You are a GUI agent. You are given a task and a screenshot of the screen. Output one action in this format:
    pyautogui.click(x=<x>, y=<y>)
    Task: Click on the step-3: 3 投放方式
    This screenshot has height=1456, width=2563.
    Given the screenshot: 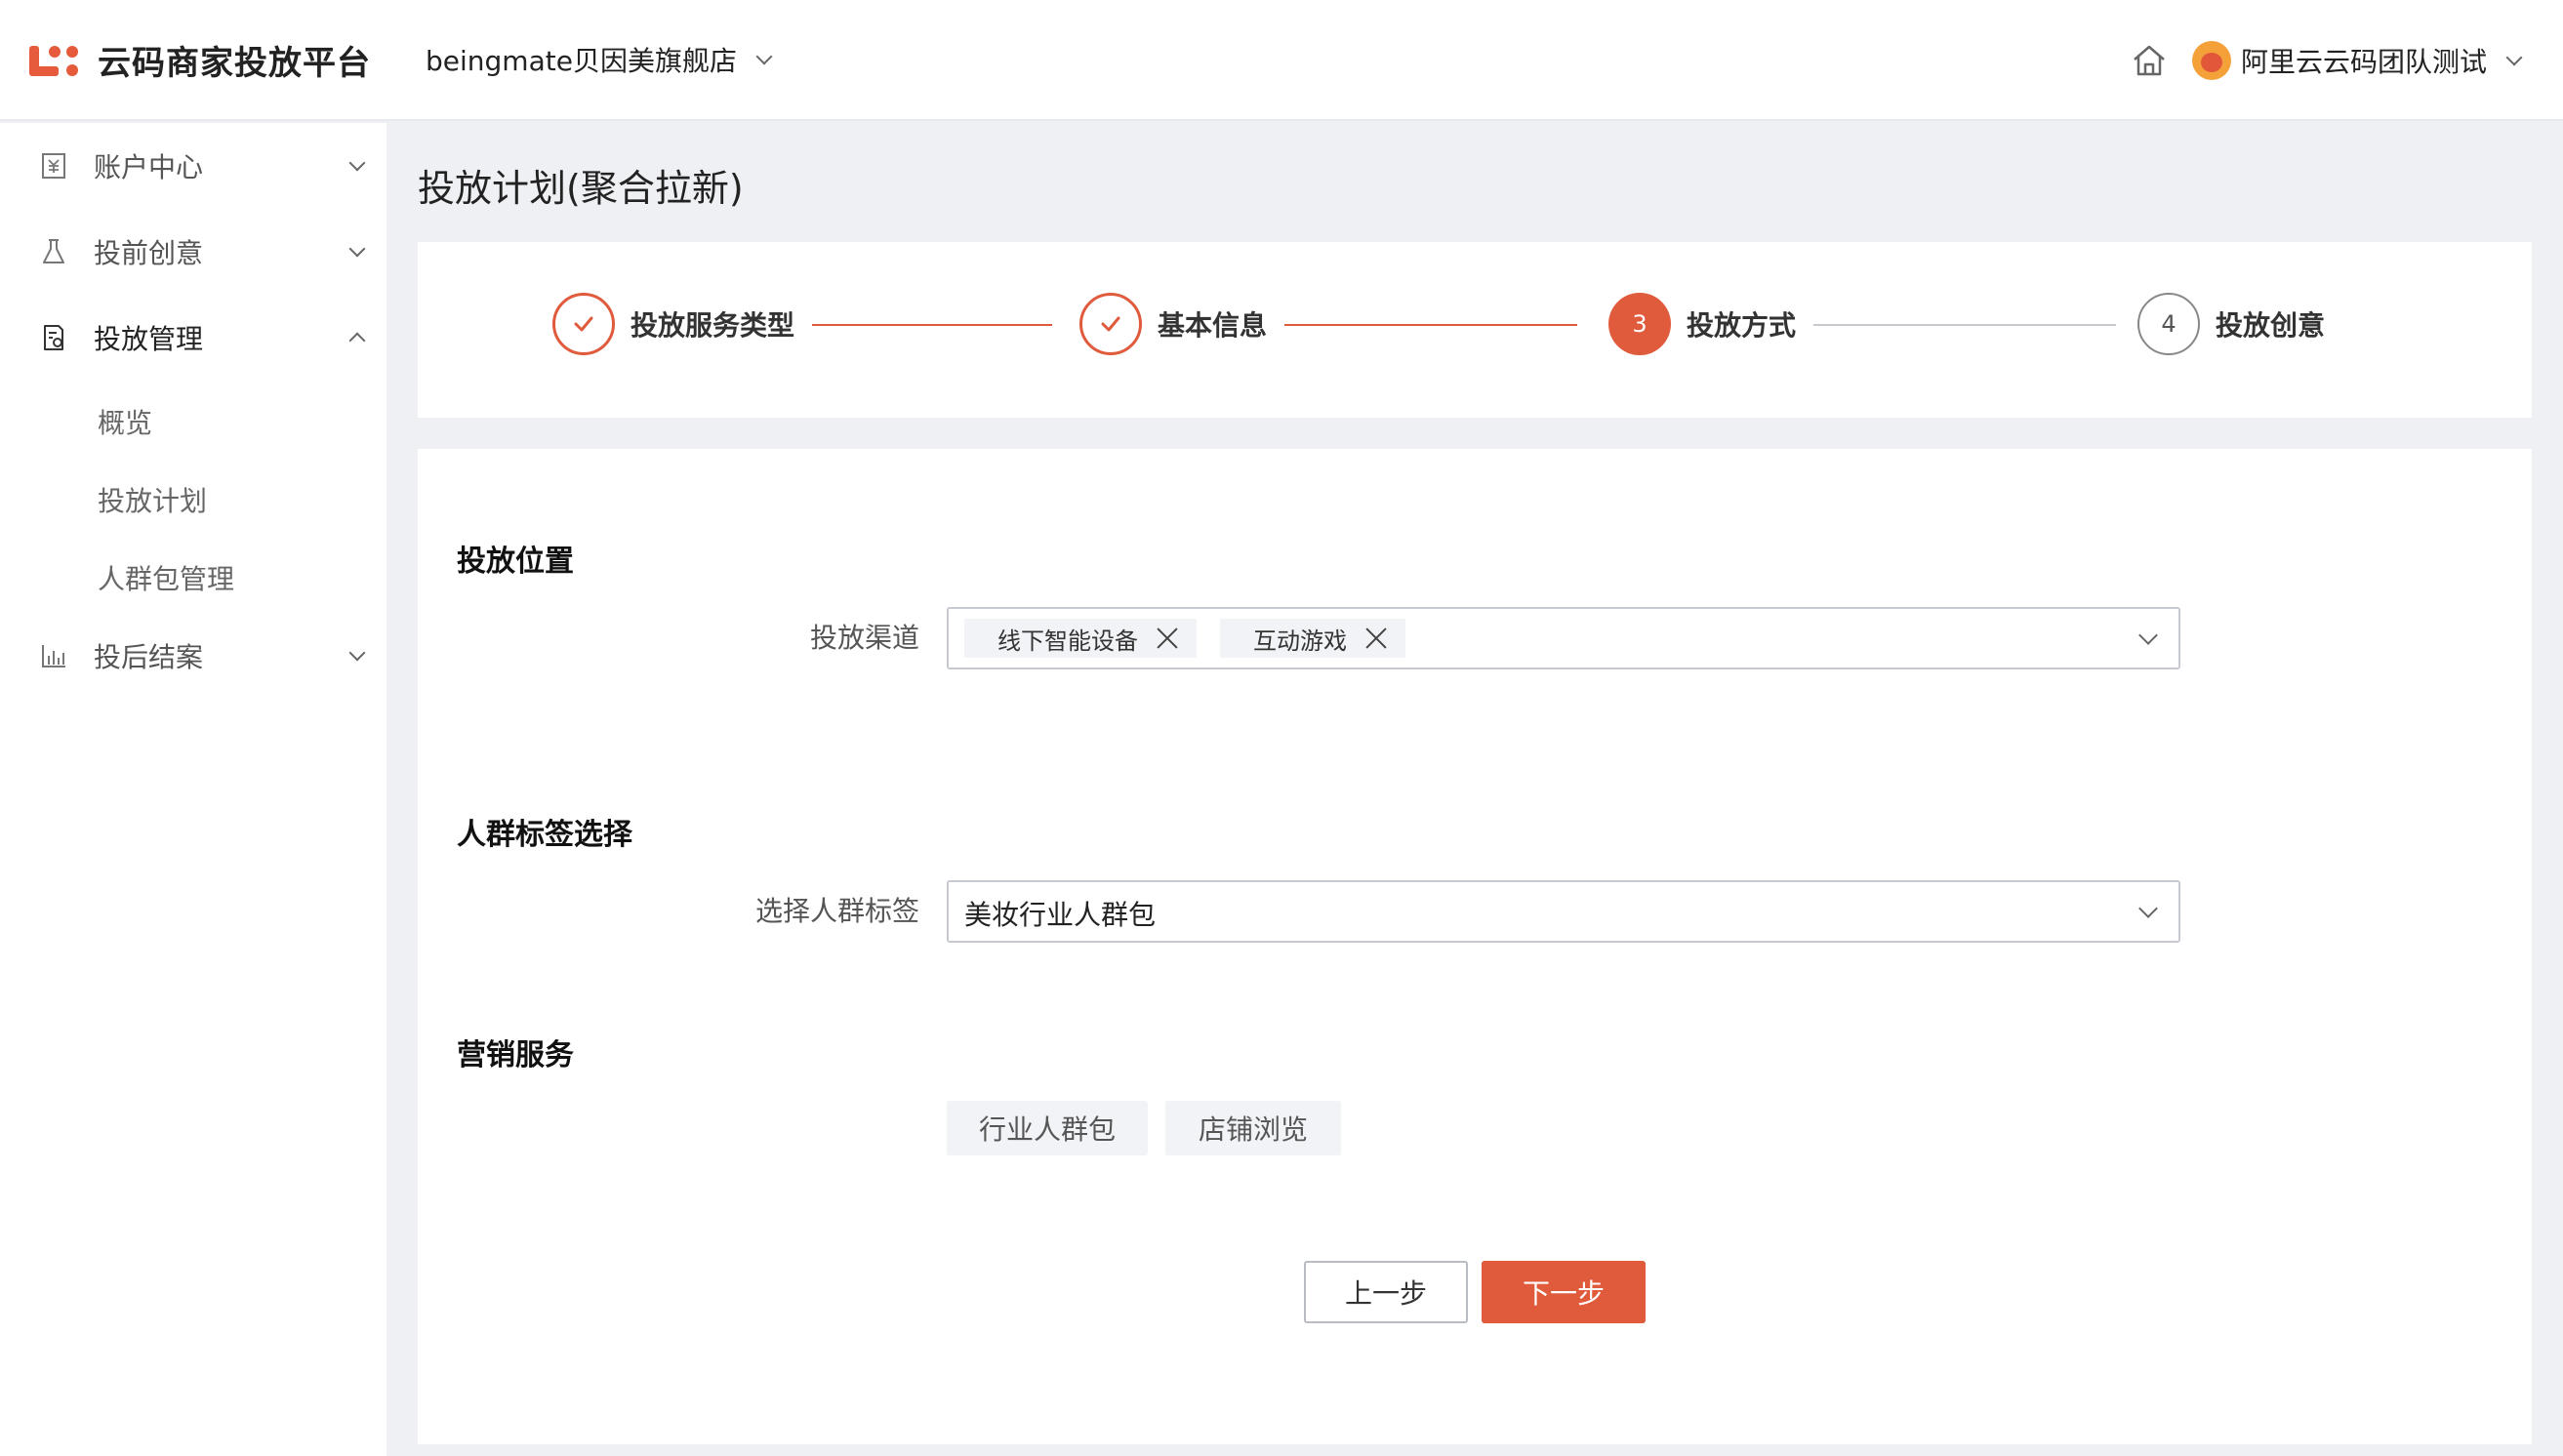 What is the action you would take?
    pyautogui.click(x=1702, y=324)
    